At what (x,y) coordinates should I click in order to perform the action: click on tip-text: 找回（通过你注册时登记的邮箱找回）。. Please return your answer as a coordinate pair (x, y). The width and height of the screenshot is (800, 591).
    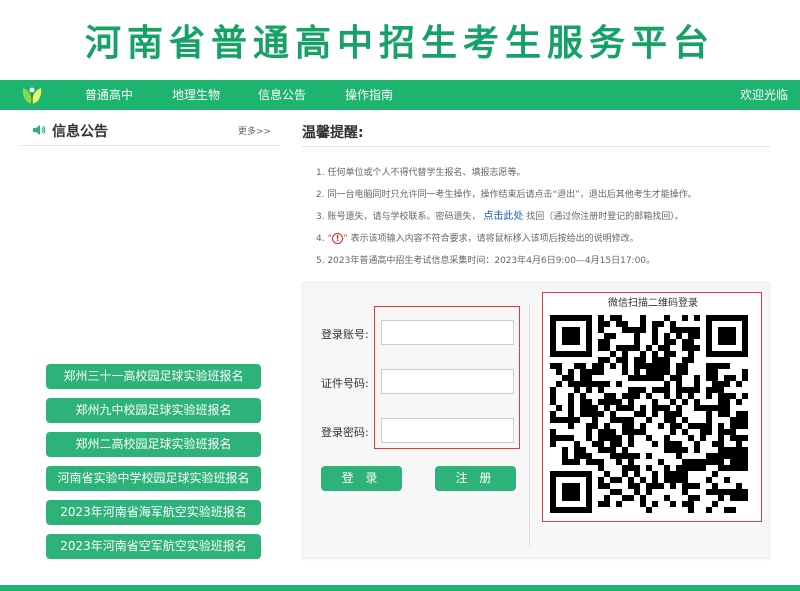
    Looking at the image, I should click on (605, 217).